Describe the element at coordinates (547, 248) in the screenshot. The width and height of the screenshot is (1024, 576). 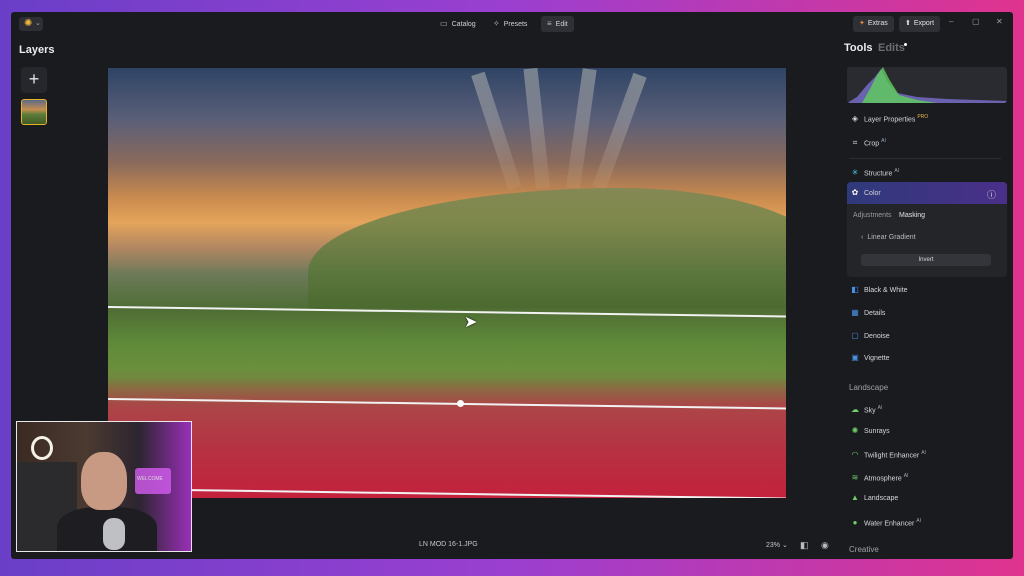
I see `hill-shape` at that location.